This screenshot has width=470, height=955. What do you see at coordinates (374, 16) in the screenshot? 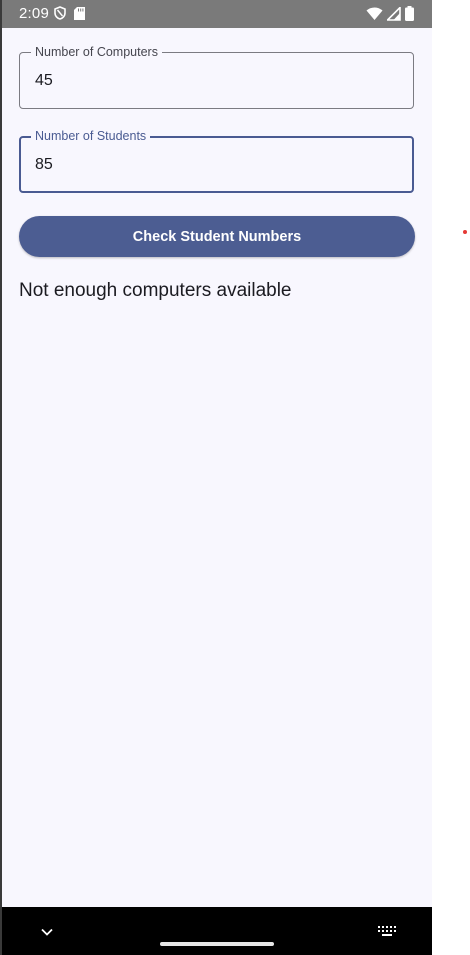
I see `wifi-icon` at bounding box center [374, 16].